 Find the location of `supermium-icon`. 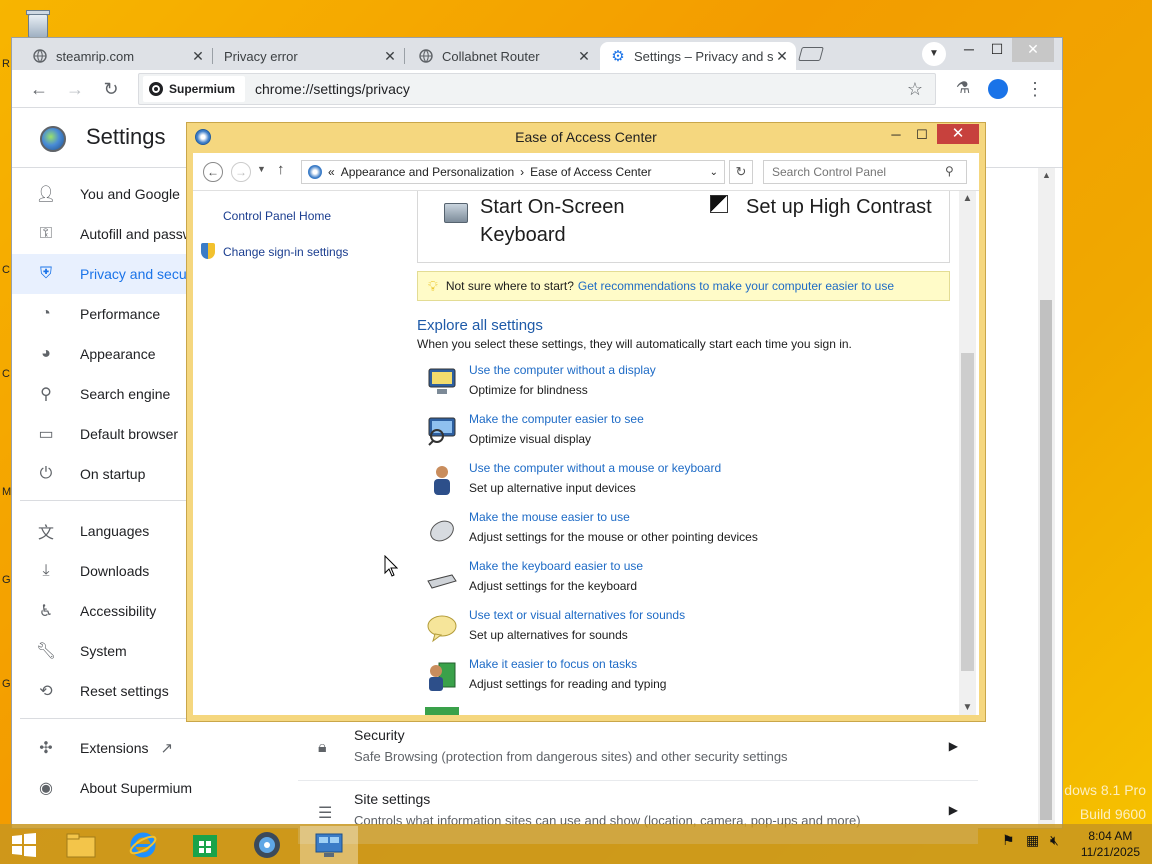

supermium-icon is located at coordinates (267, 845).